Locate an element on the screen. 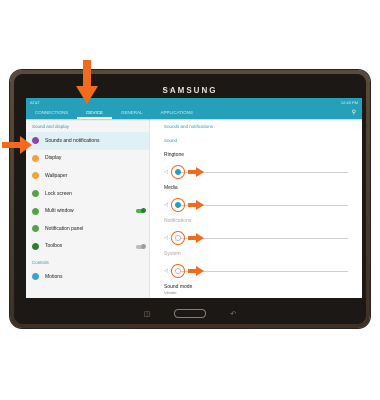  sidebar-item-label: Multi window is located at coordinates (59, 211).